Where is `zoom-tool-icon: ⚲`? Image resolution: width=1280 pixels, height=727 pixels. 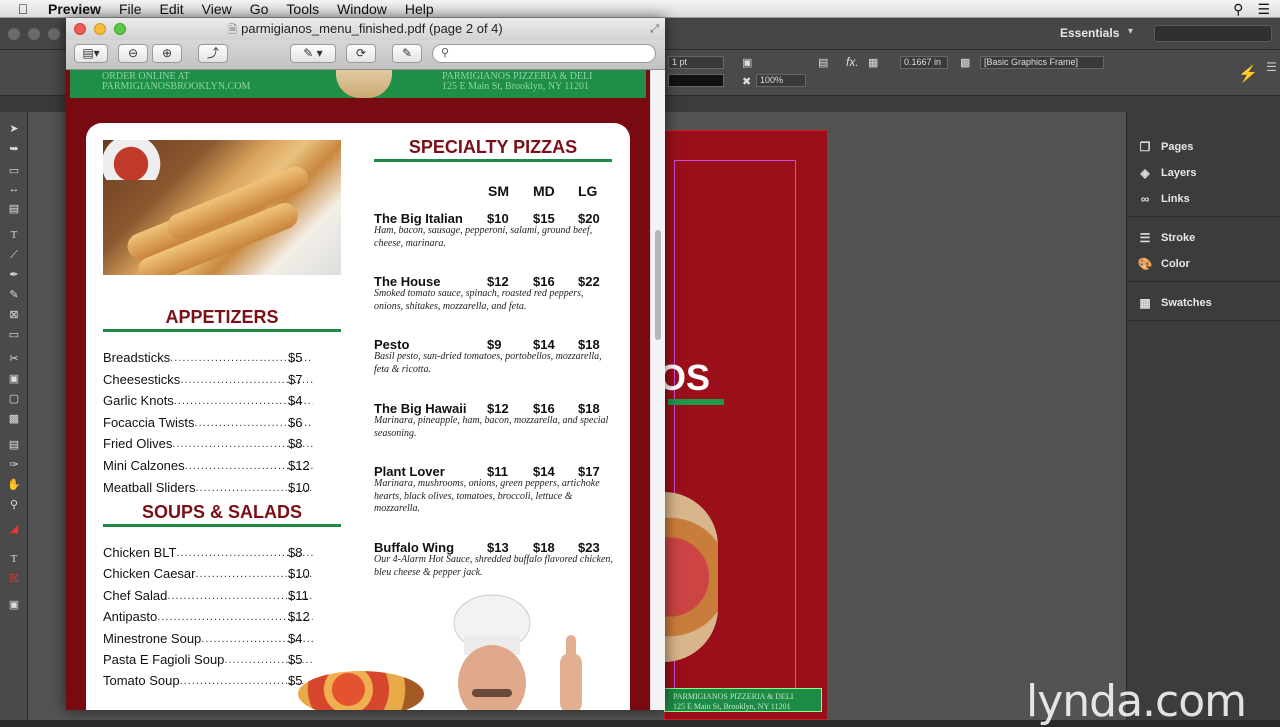
zoom-tool-icon: ⚲ is located at coordinates (14, 505).